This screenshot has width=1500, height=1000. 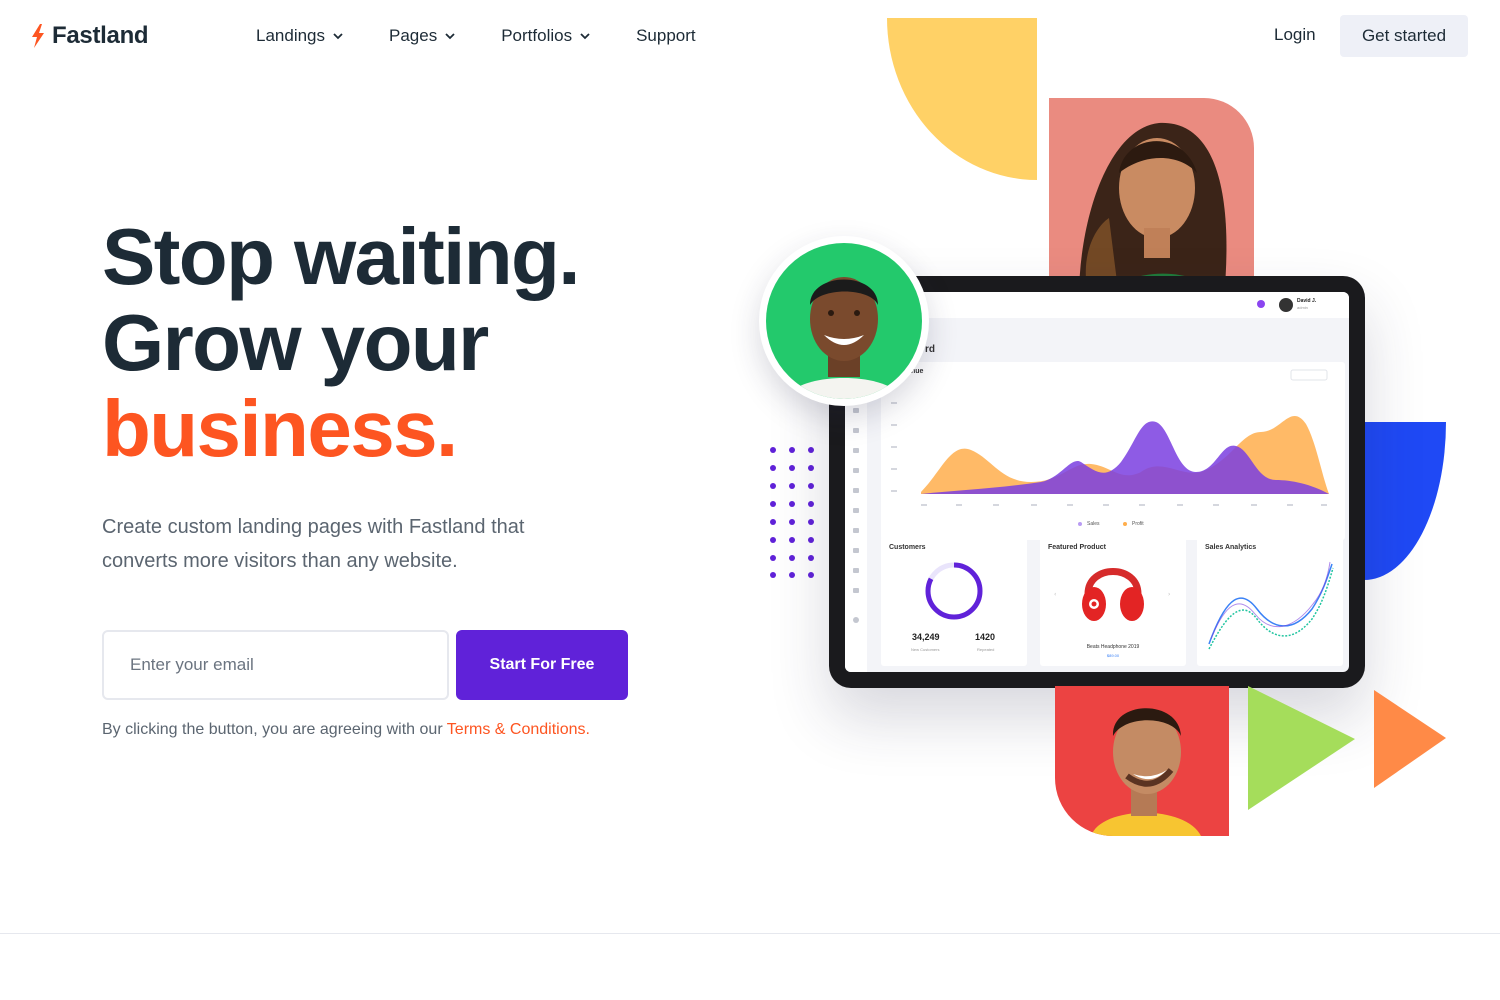 I want to click on bolt-icon, so click(x=38, y=36).